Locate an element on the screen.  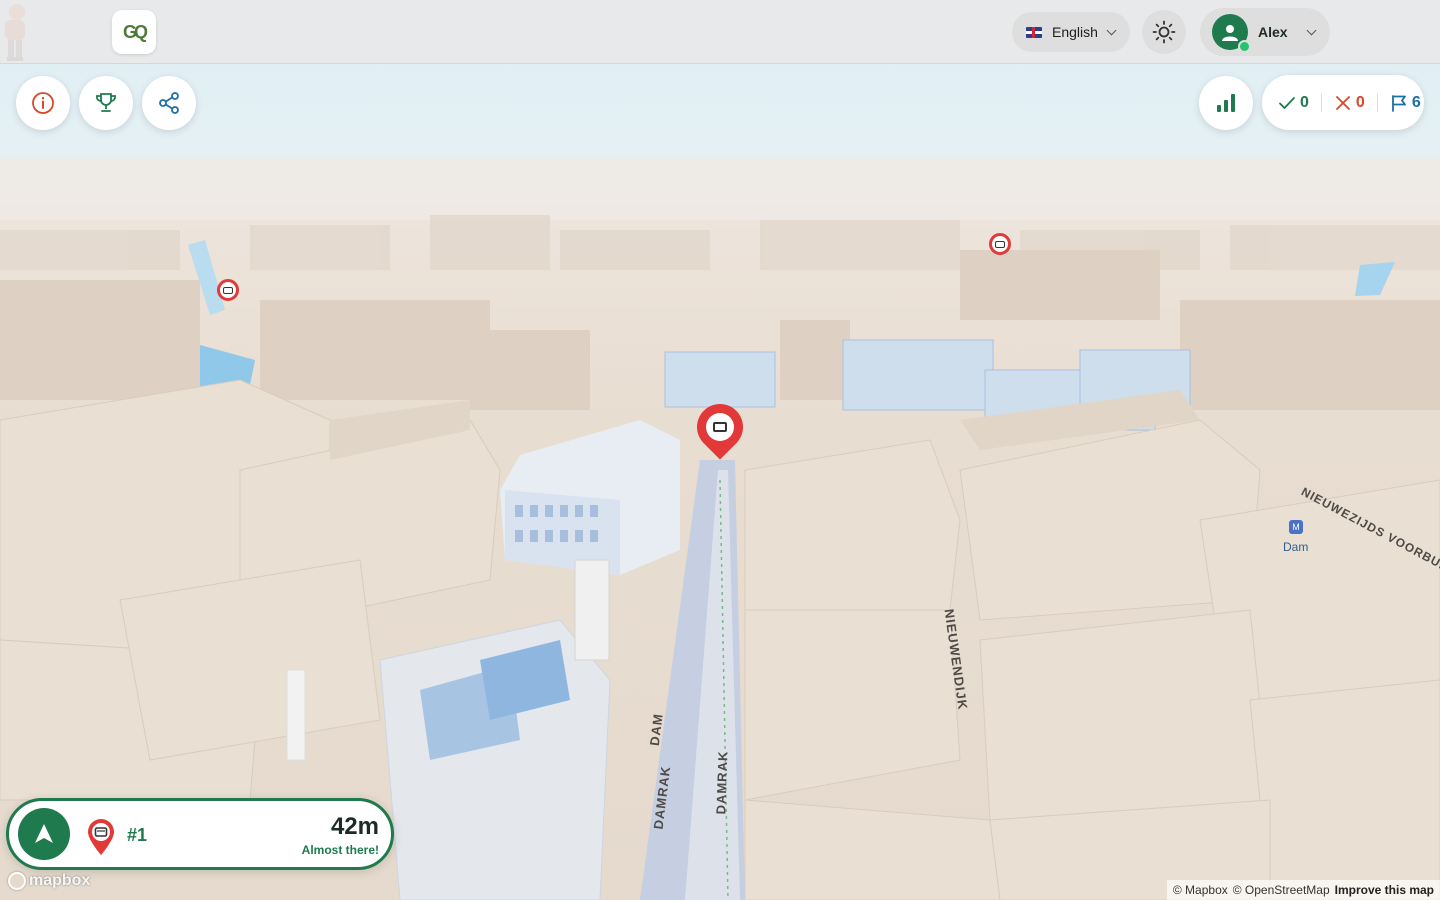
info-icon is located at coordinates (43, 103).